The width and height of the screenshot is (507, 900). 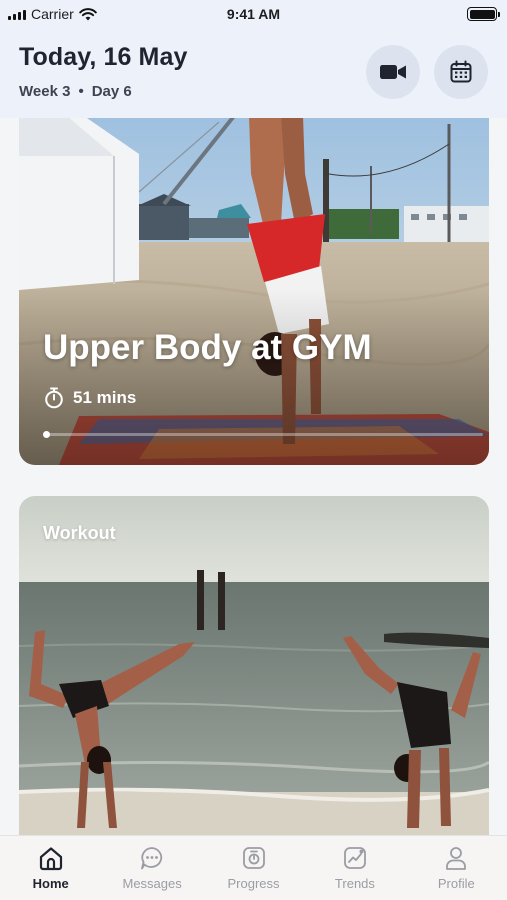 I want to click on tab-progress-label: Progress, so click(x=253, y=883).